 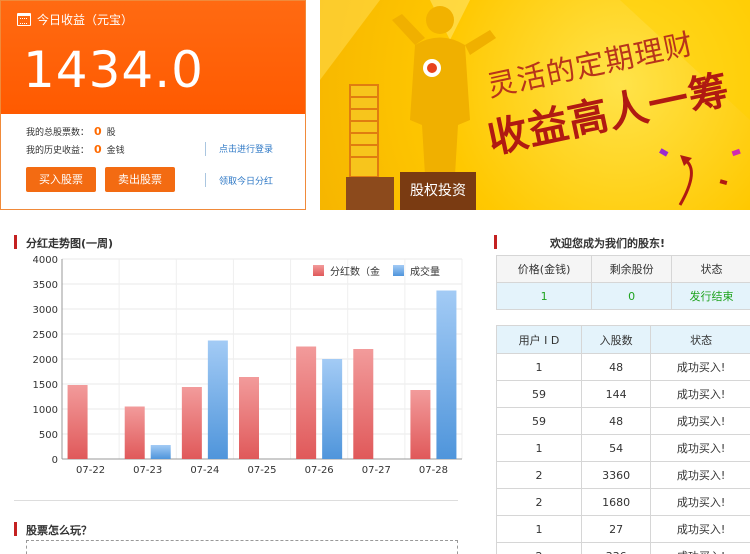 What do you see at coordinates (261, 470) in the screenshot?
I see `x-tick-label: 07-25` at bounding box center [261, 470].